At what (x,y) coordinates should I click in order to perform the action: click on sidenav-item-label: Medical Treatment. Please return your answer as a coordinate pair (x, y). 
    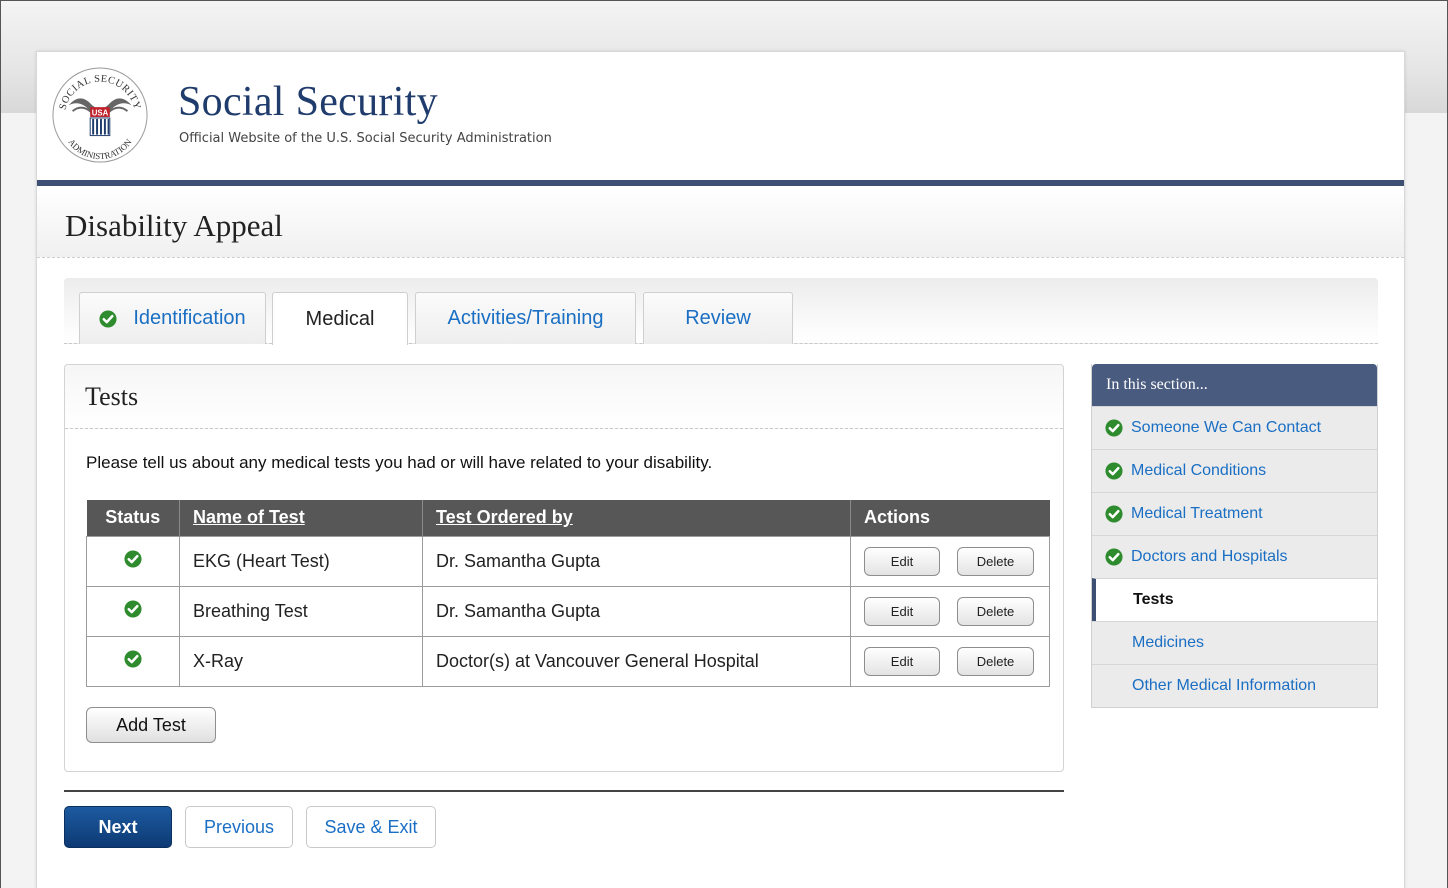
    Looking at the image, I should click on (1197, 513).